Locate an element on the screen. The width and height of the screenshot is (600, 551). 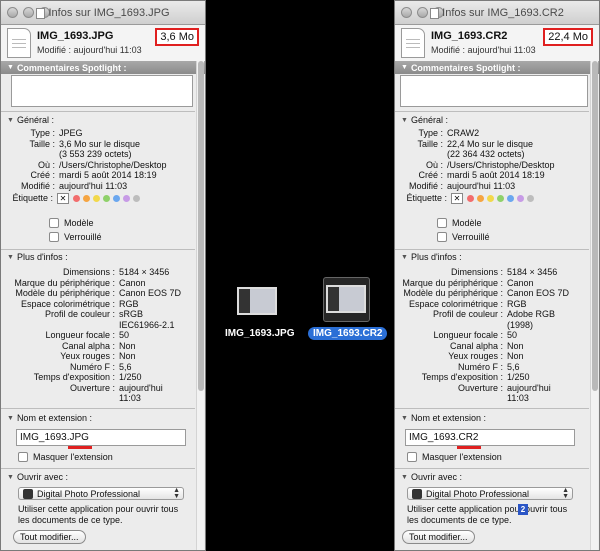
name-field: IMG_1693 .JPG is located at coordinates (101, 437).